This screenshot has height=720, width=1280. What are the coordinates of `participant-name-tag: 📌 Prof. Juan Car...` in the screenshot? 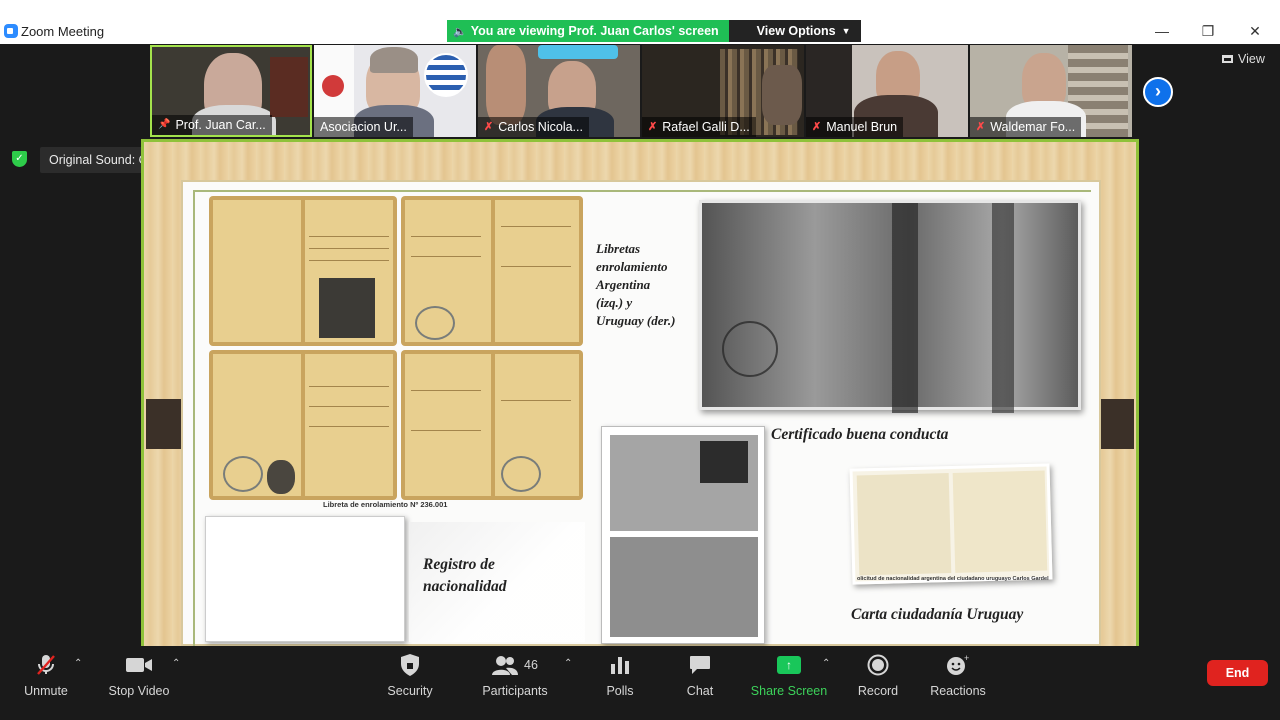 It's located at (212, 125).